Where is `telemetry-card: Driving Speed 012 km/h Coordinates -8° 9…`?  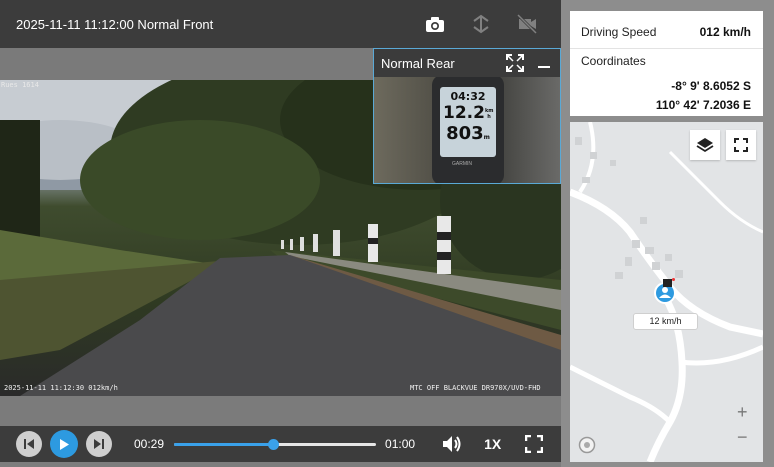 telemetry-card: Driving Speed 012 km/h Coordinates -8° 9… is located at coordinates (666, 63).